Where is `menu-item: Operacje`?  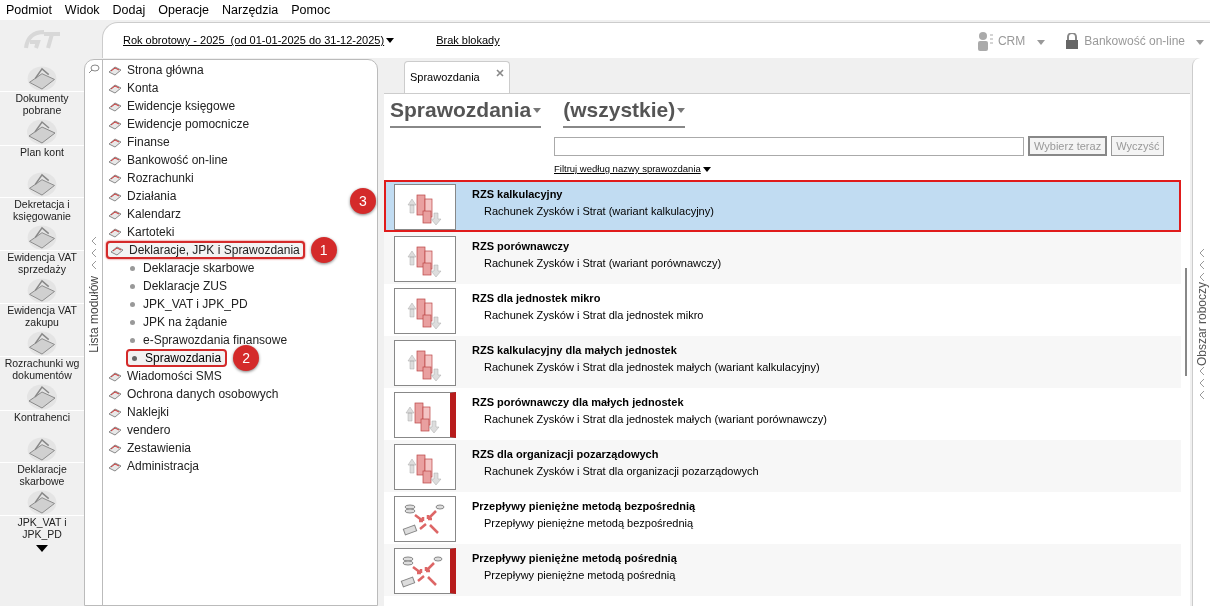
menu-item: Operacje is located at coordinates (183, 10).